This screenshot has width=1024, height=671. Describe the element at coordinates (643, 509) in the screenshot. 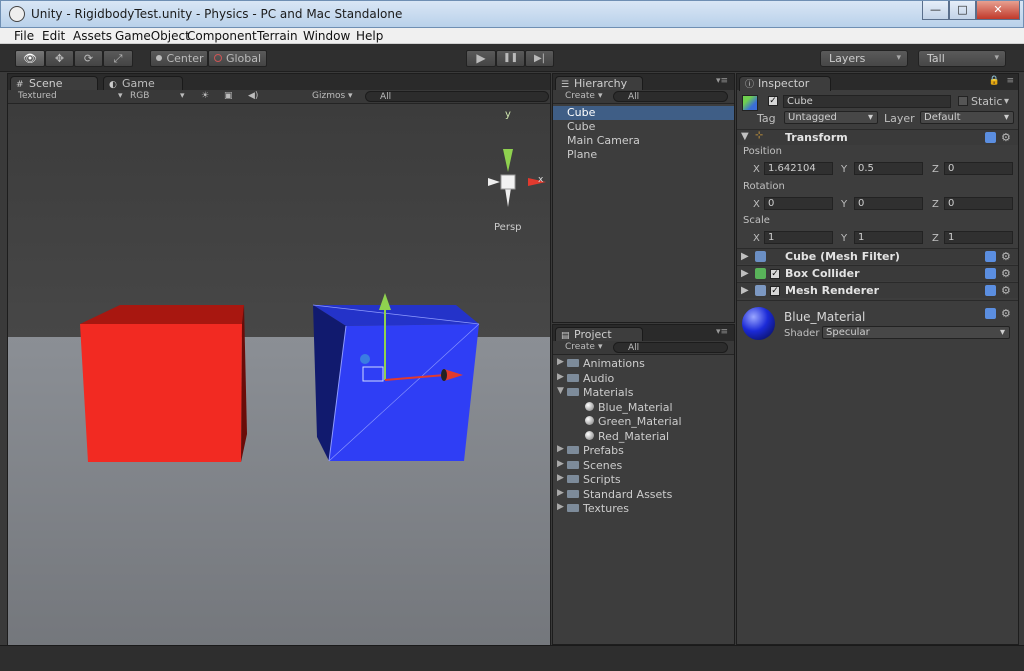

I see `project-folder-item: ▶ Textures` at that location.